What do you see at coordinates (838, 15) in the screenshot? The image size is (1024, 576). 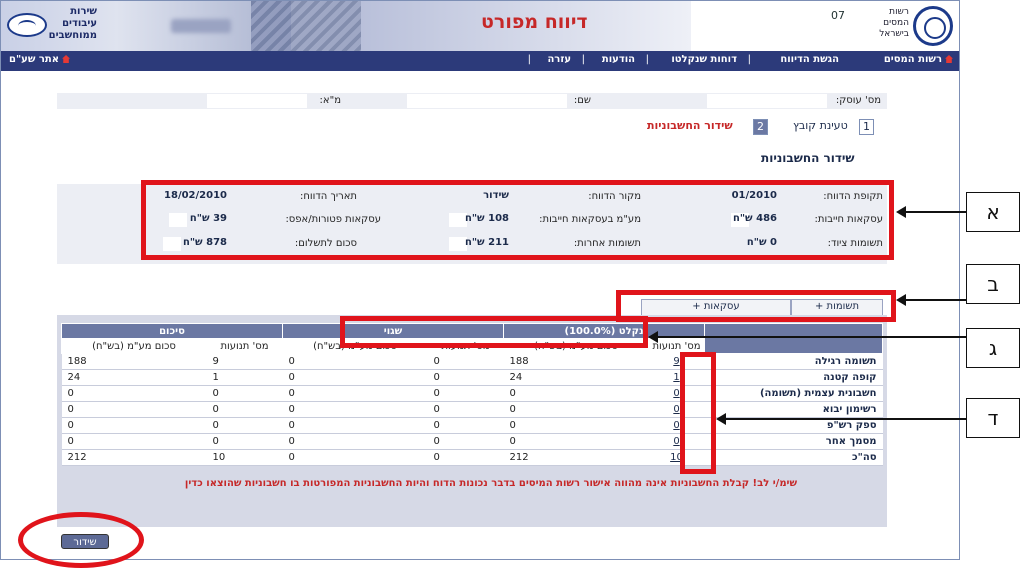 I see `form-code: 07` at bounding box center [838, 15].